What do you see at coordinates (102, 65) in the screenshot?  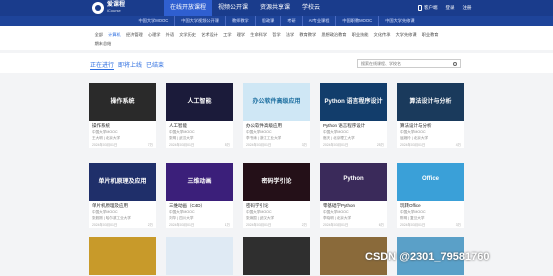 I see `tab-ongoing: 正在进行` at bounding box center [102, 65].